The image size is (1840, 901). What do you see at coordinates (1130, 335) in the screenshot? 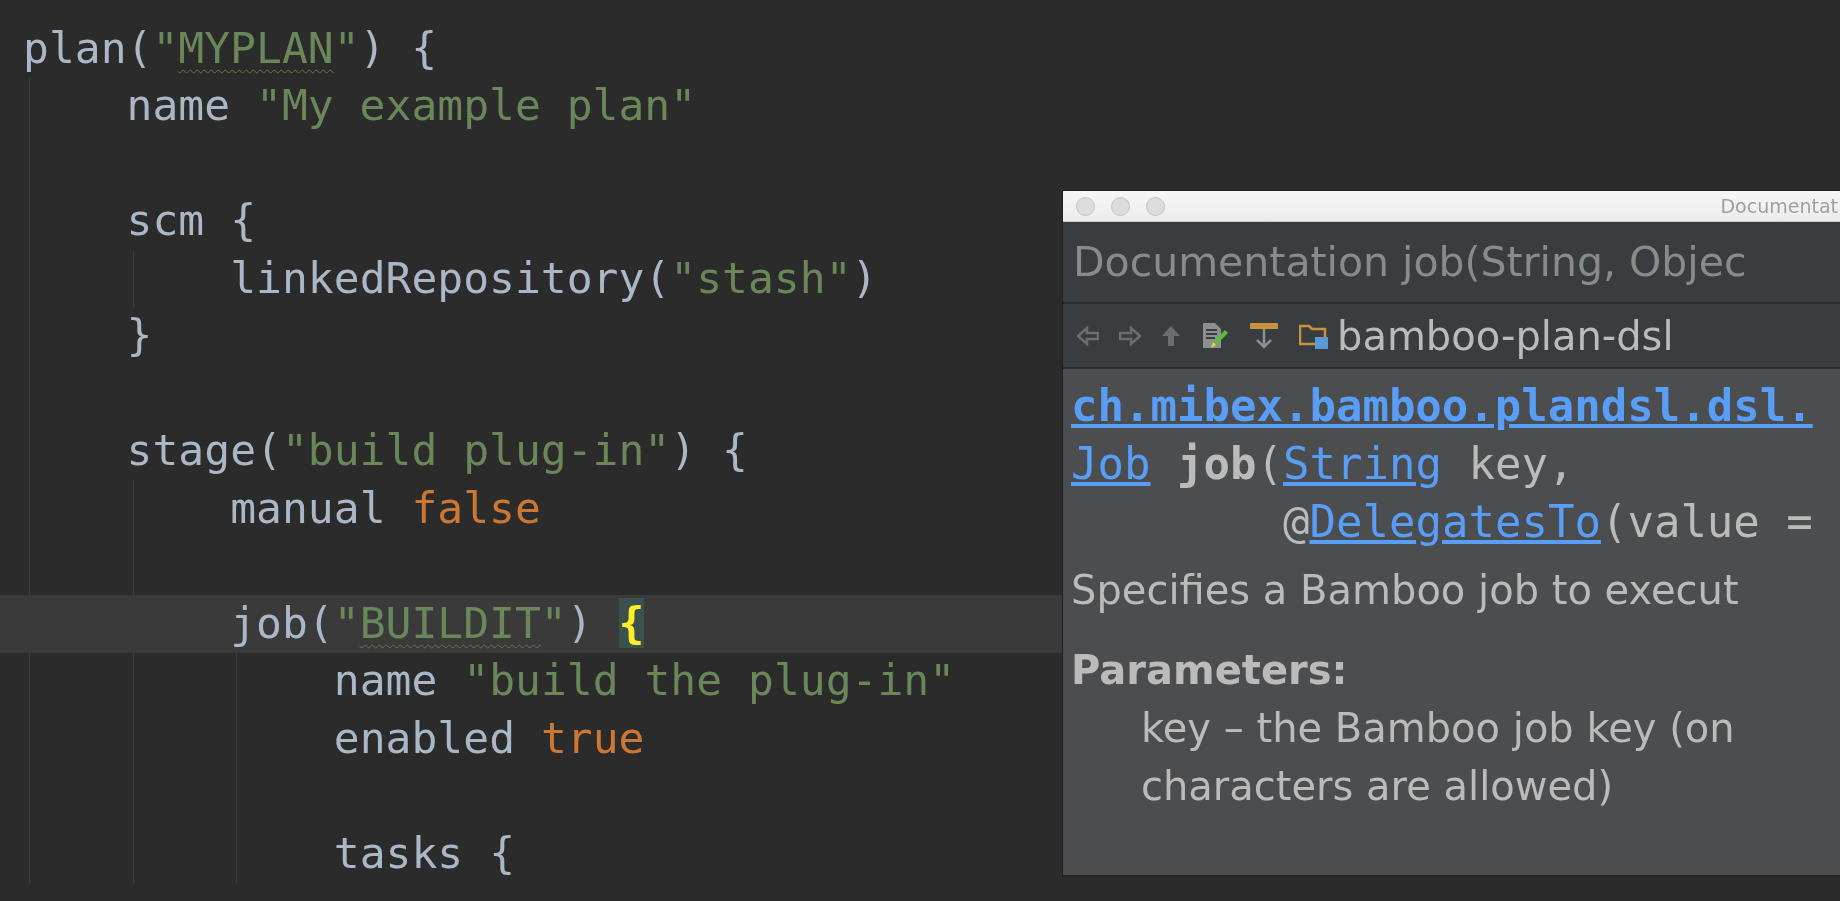
I see `forward-icon` at bounding box center [1130, 335].